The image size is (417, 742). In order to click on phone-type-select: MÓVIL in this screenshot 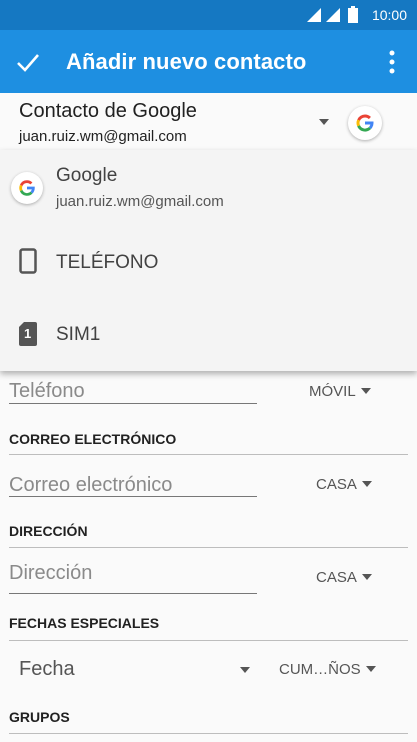, I will do `click(340, 391)`.